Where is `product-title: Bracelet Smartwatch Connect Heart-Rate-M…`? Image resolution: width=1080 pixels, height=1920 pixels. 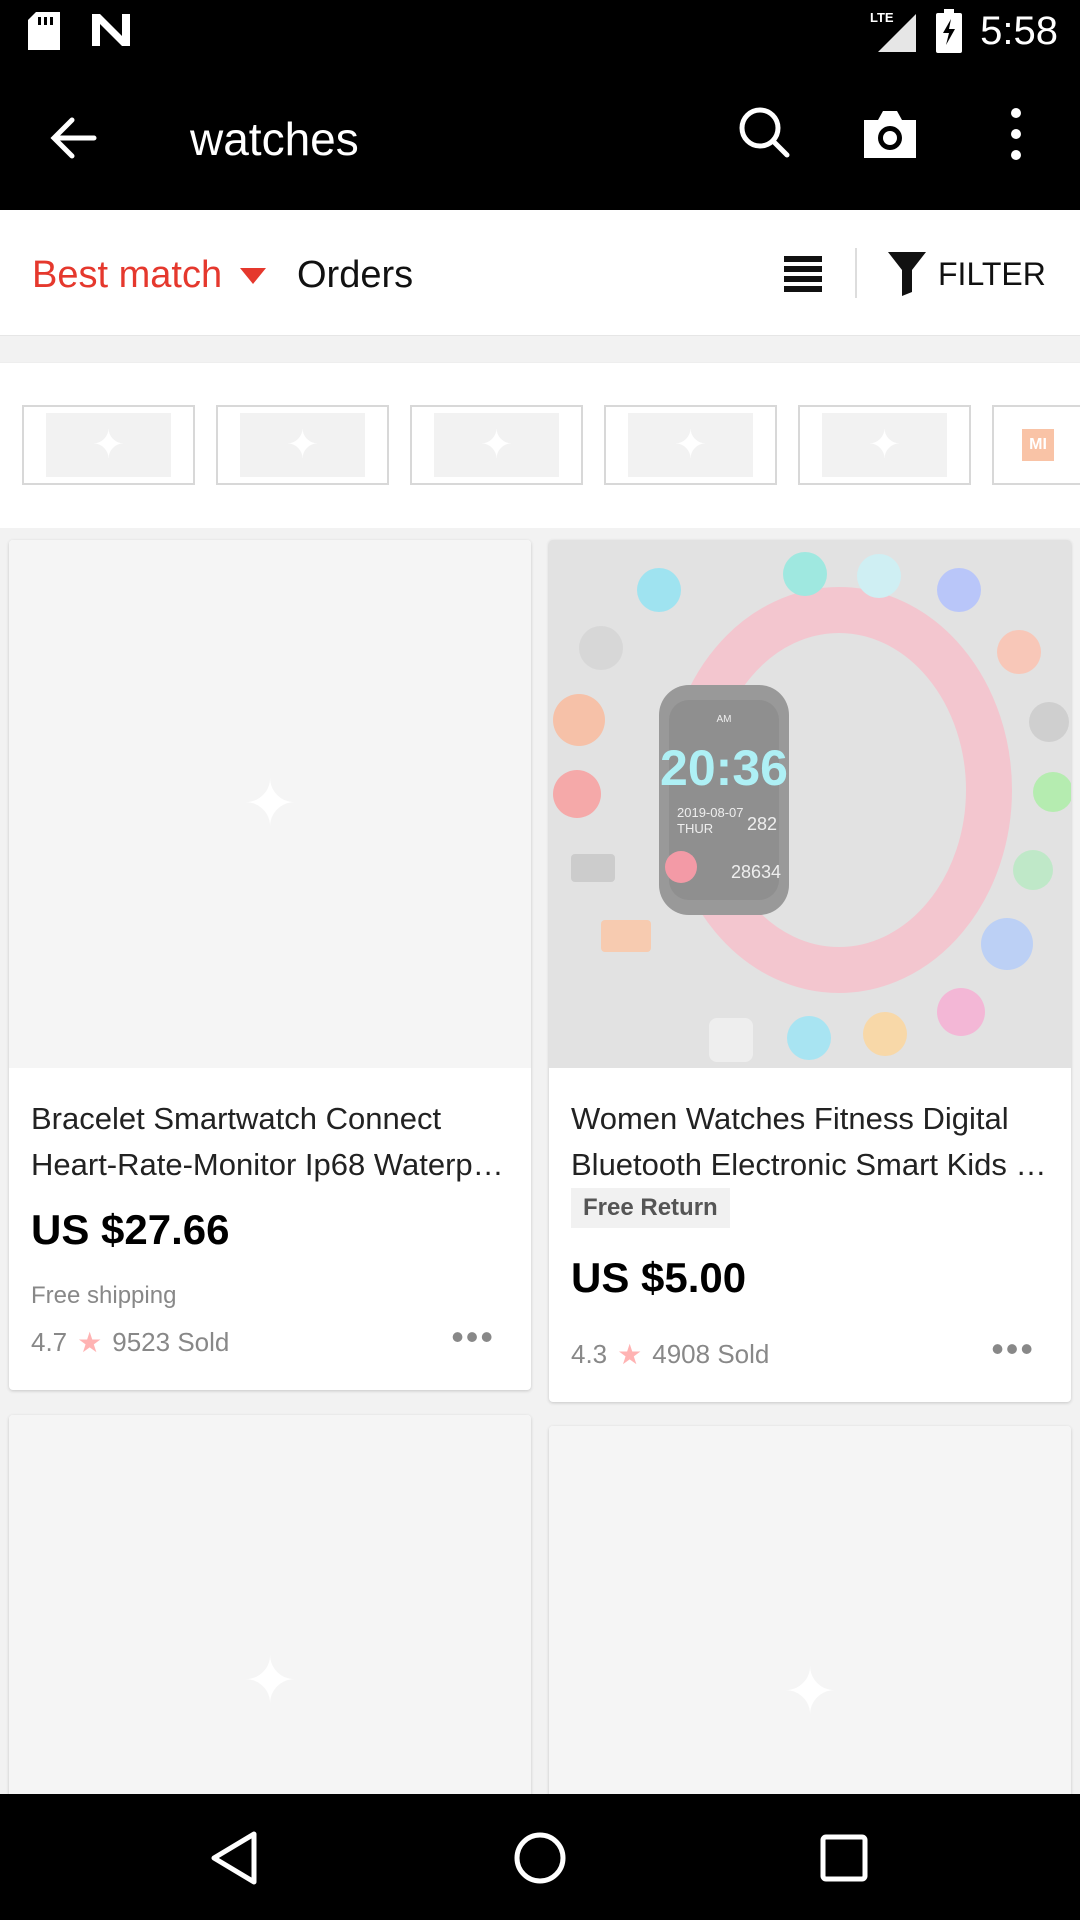 product-title: Bracelet Smartwatch Connect Heart-Rate-M… is located at coordinates (271, 1141).